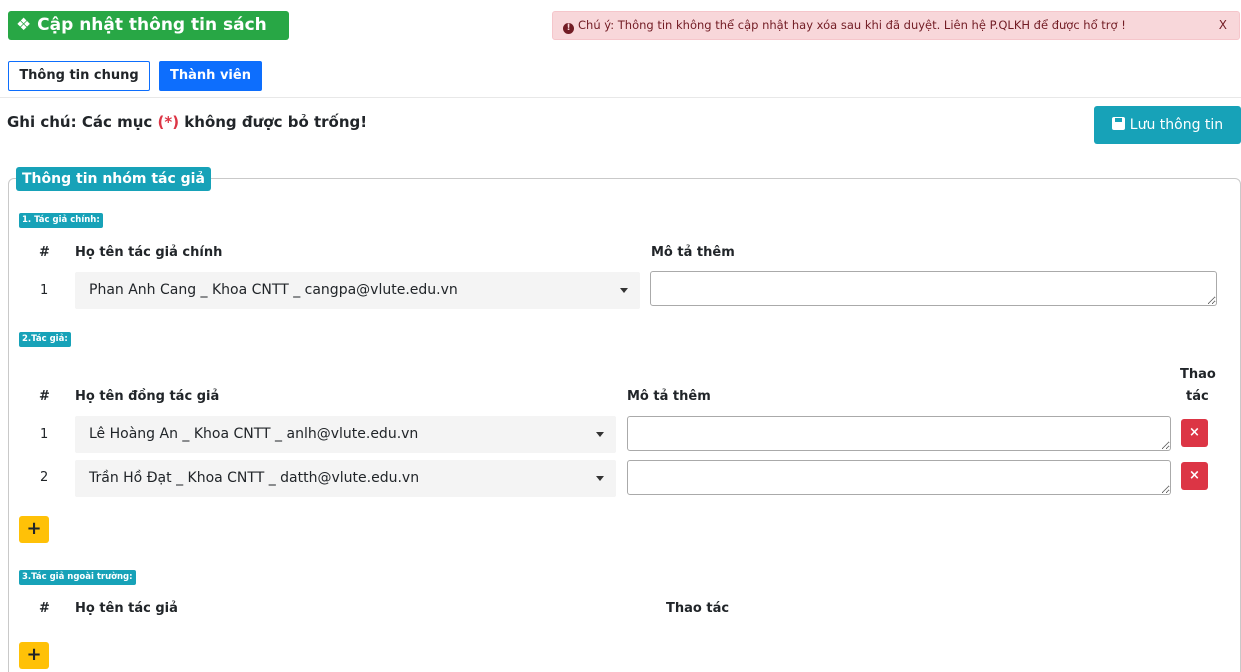 The width and height of the screenshot is (1241, 672). Describe the element at coordinates (273, 122) in the screenshot. I see `note-suffix: không được bỏ trống!` at that location.